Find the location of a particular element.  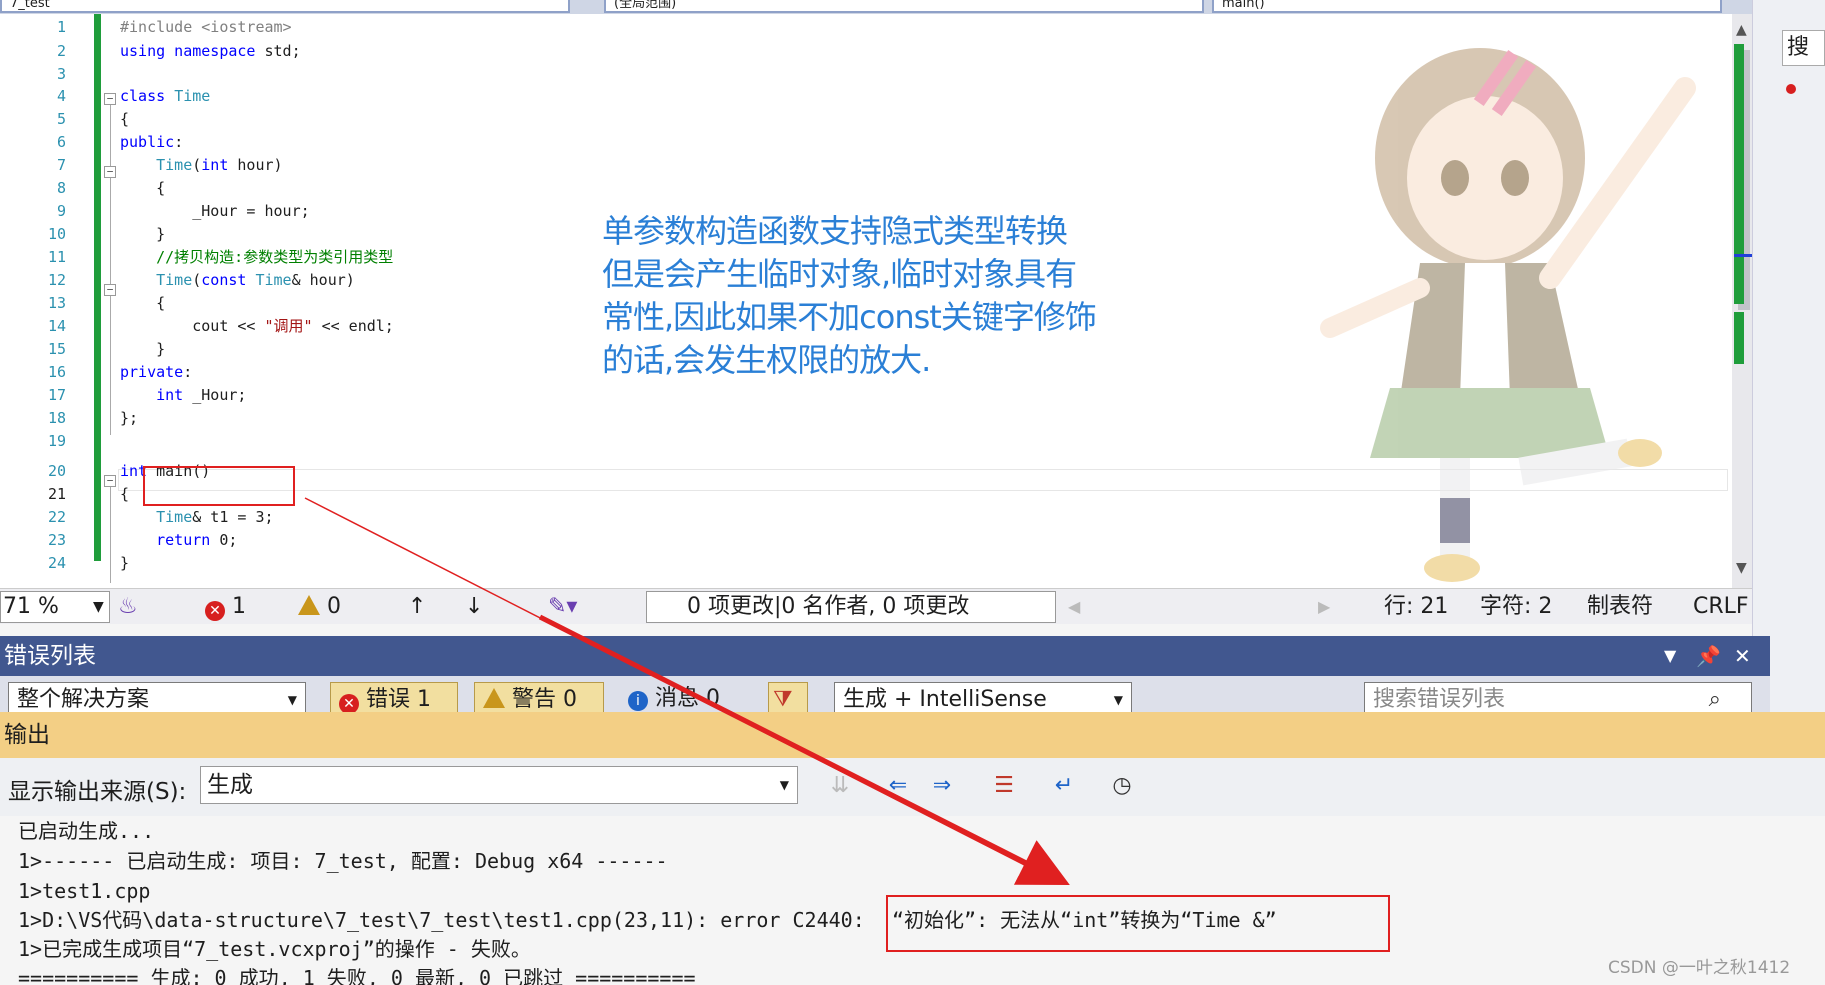

line-ending: CRLF is located at coordinates (1721, 607).